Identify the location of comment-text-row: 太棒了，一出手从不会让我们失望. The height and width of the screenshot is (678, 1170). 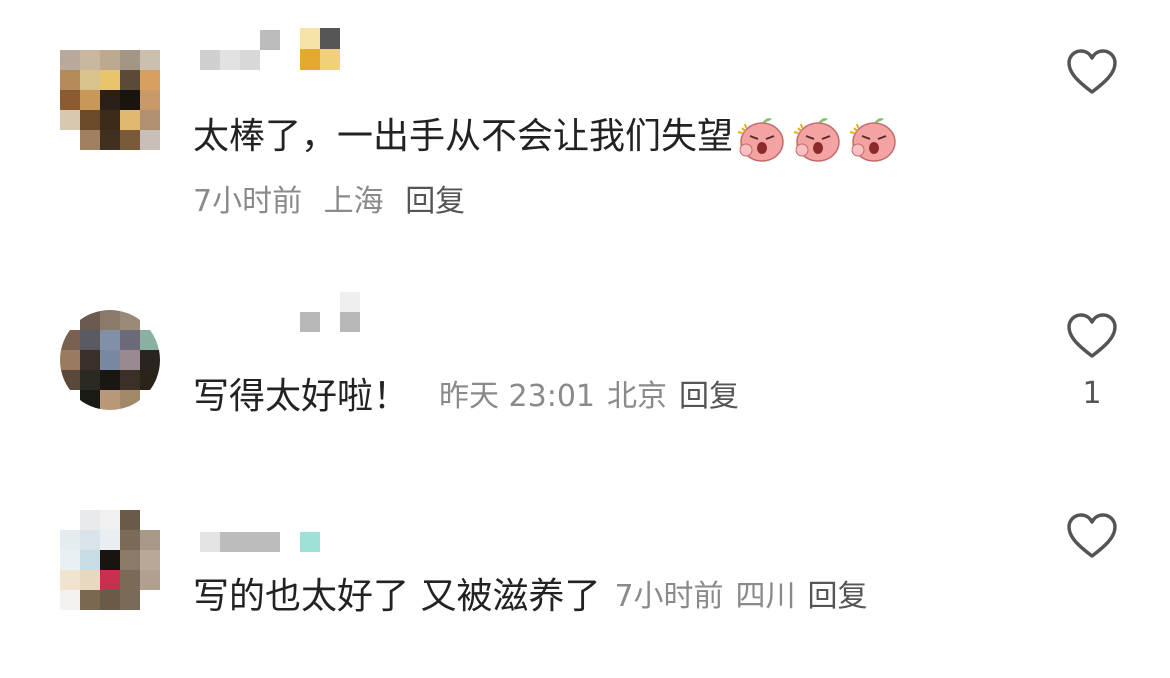
(547, 137).